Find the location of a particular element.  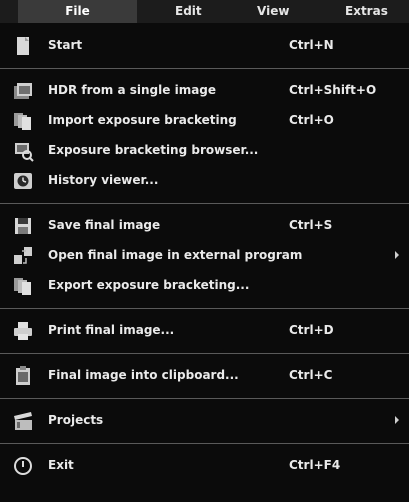

menu-item-label: Save final image is located at coordinates (104, 225).